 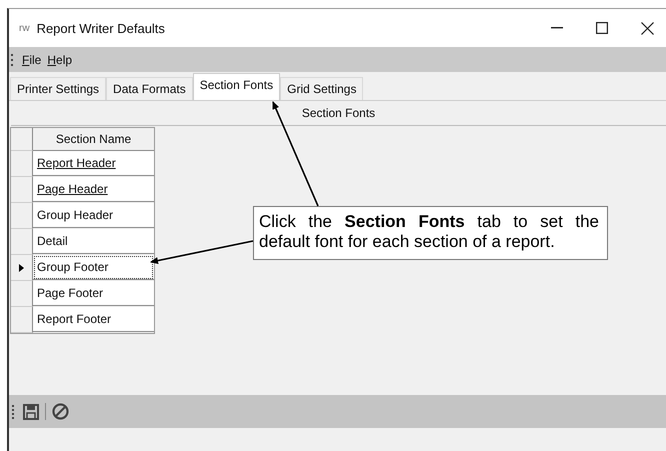 What do you see at coordinates (100, 28) in the screenshot?
I see `window-title: Report Writer Defaults` at bounding box center [100, 28].